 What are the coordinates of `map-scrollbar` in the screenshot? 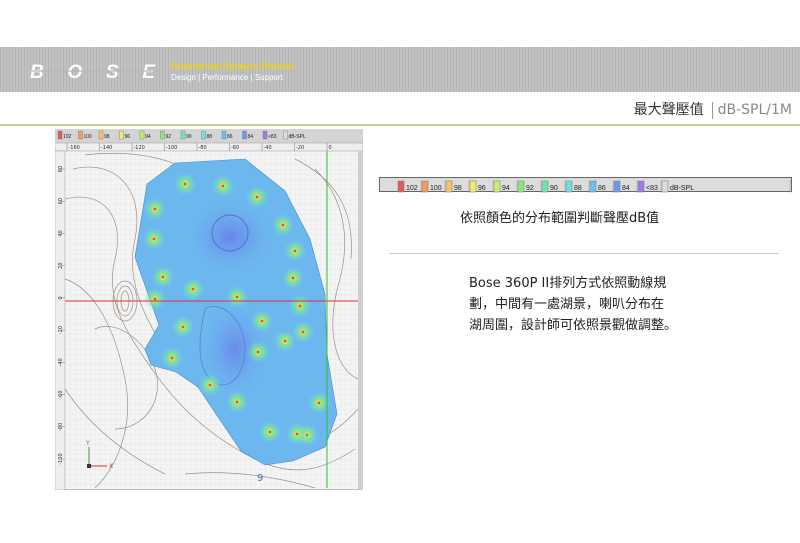 It's located at (360, 320).